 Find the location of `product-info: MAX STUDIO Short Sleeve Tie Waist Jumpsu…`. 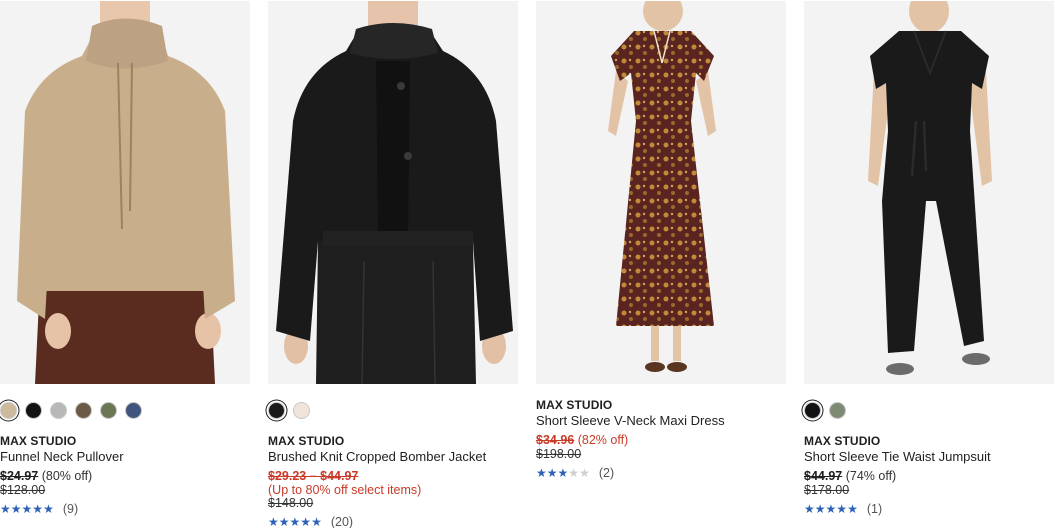

product-info: MAX STUDIO Short Sleeve Tie Waist Jumpsu… is located at coordinates (929, 475).